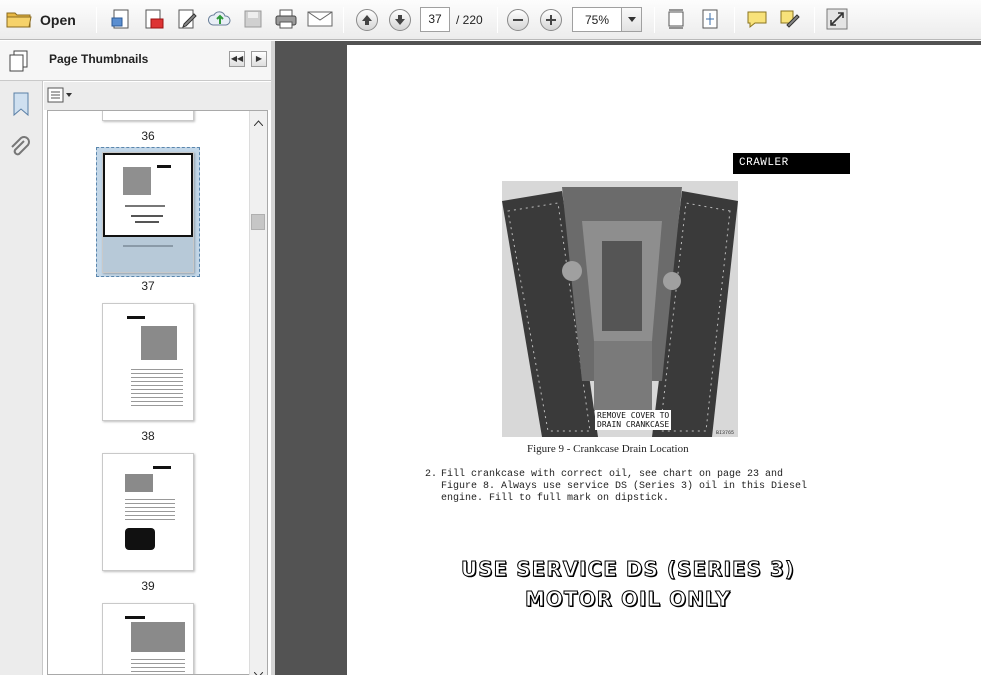 The height and width of the screenshot is (675, 981). I want to click on print-icon, so click(286, 20).